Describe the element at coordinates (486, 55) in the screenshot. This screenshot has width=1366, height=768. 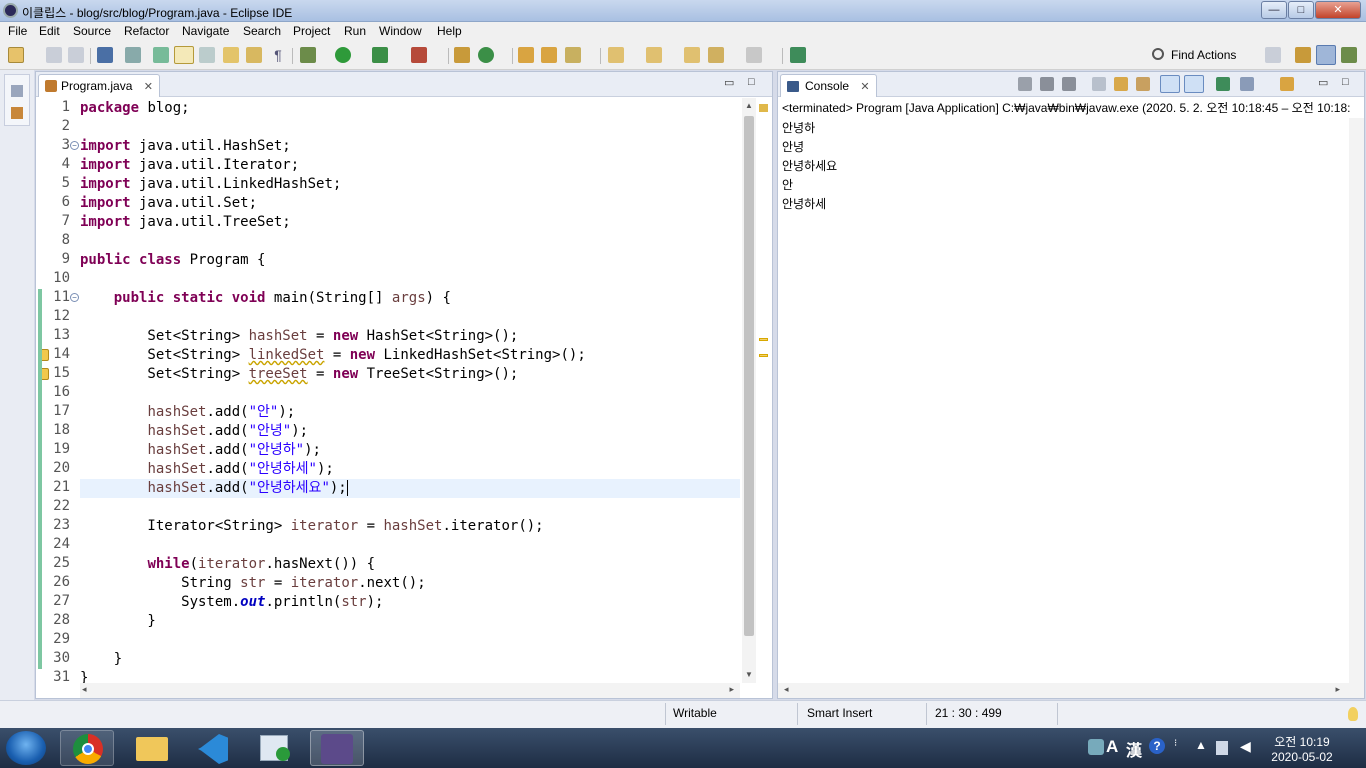
I see `new-java-class-icon` at that location.